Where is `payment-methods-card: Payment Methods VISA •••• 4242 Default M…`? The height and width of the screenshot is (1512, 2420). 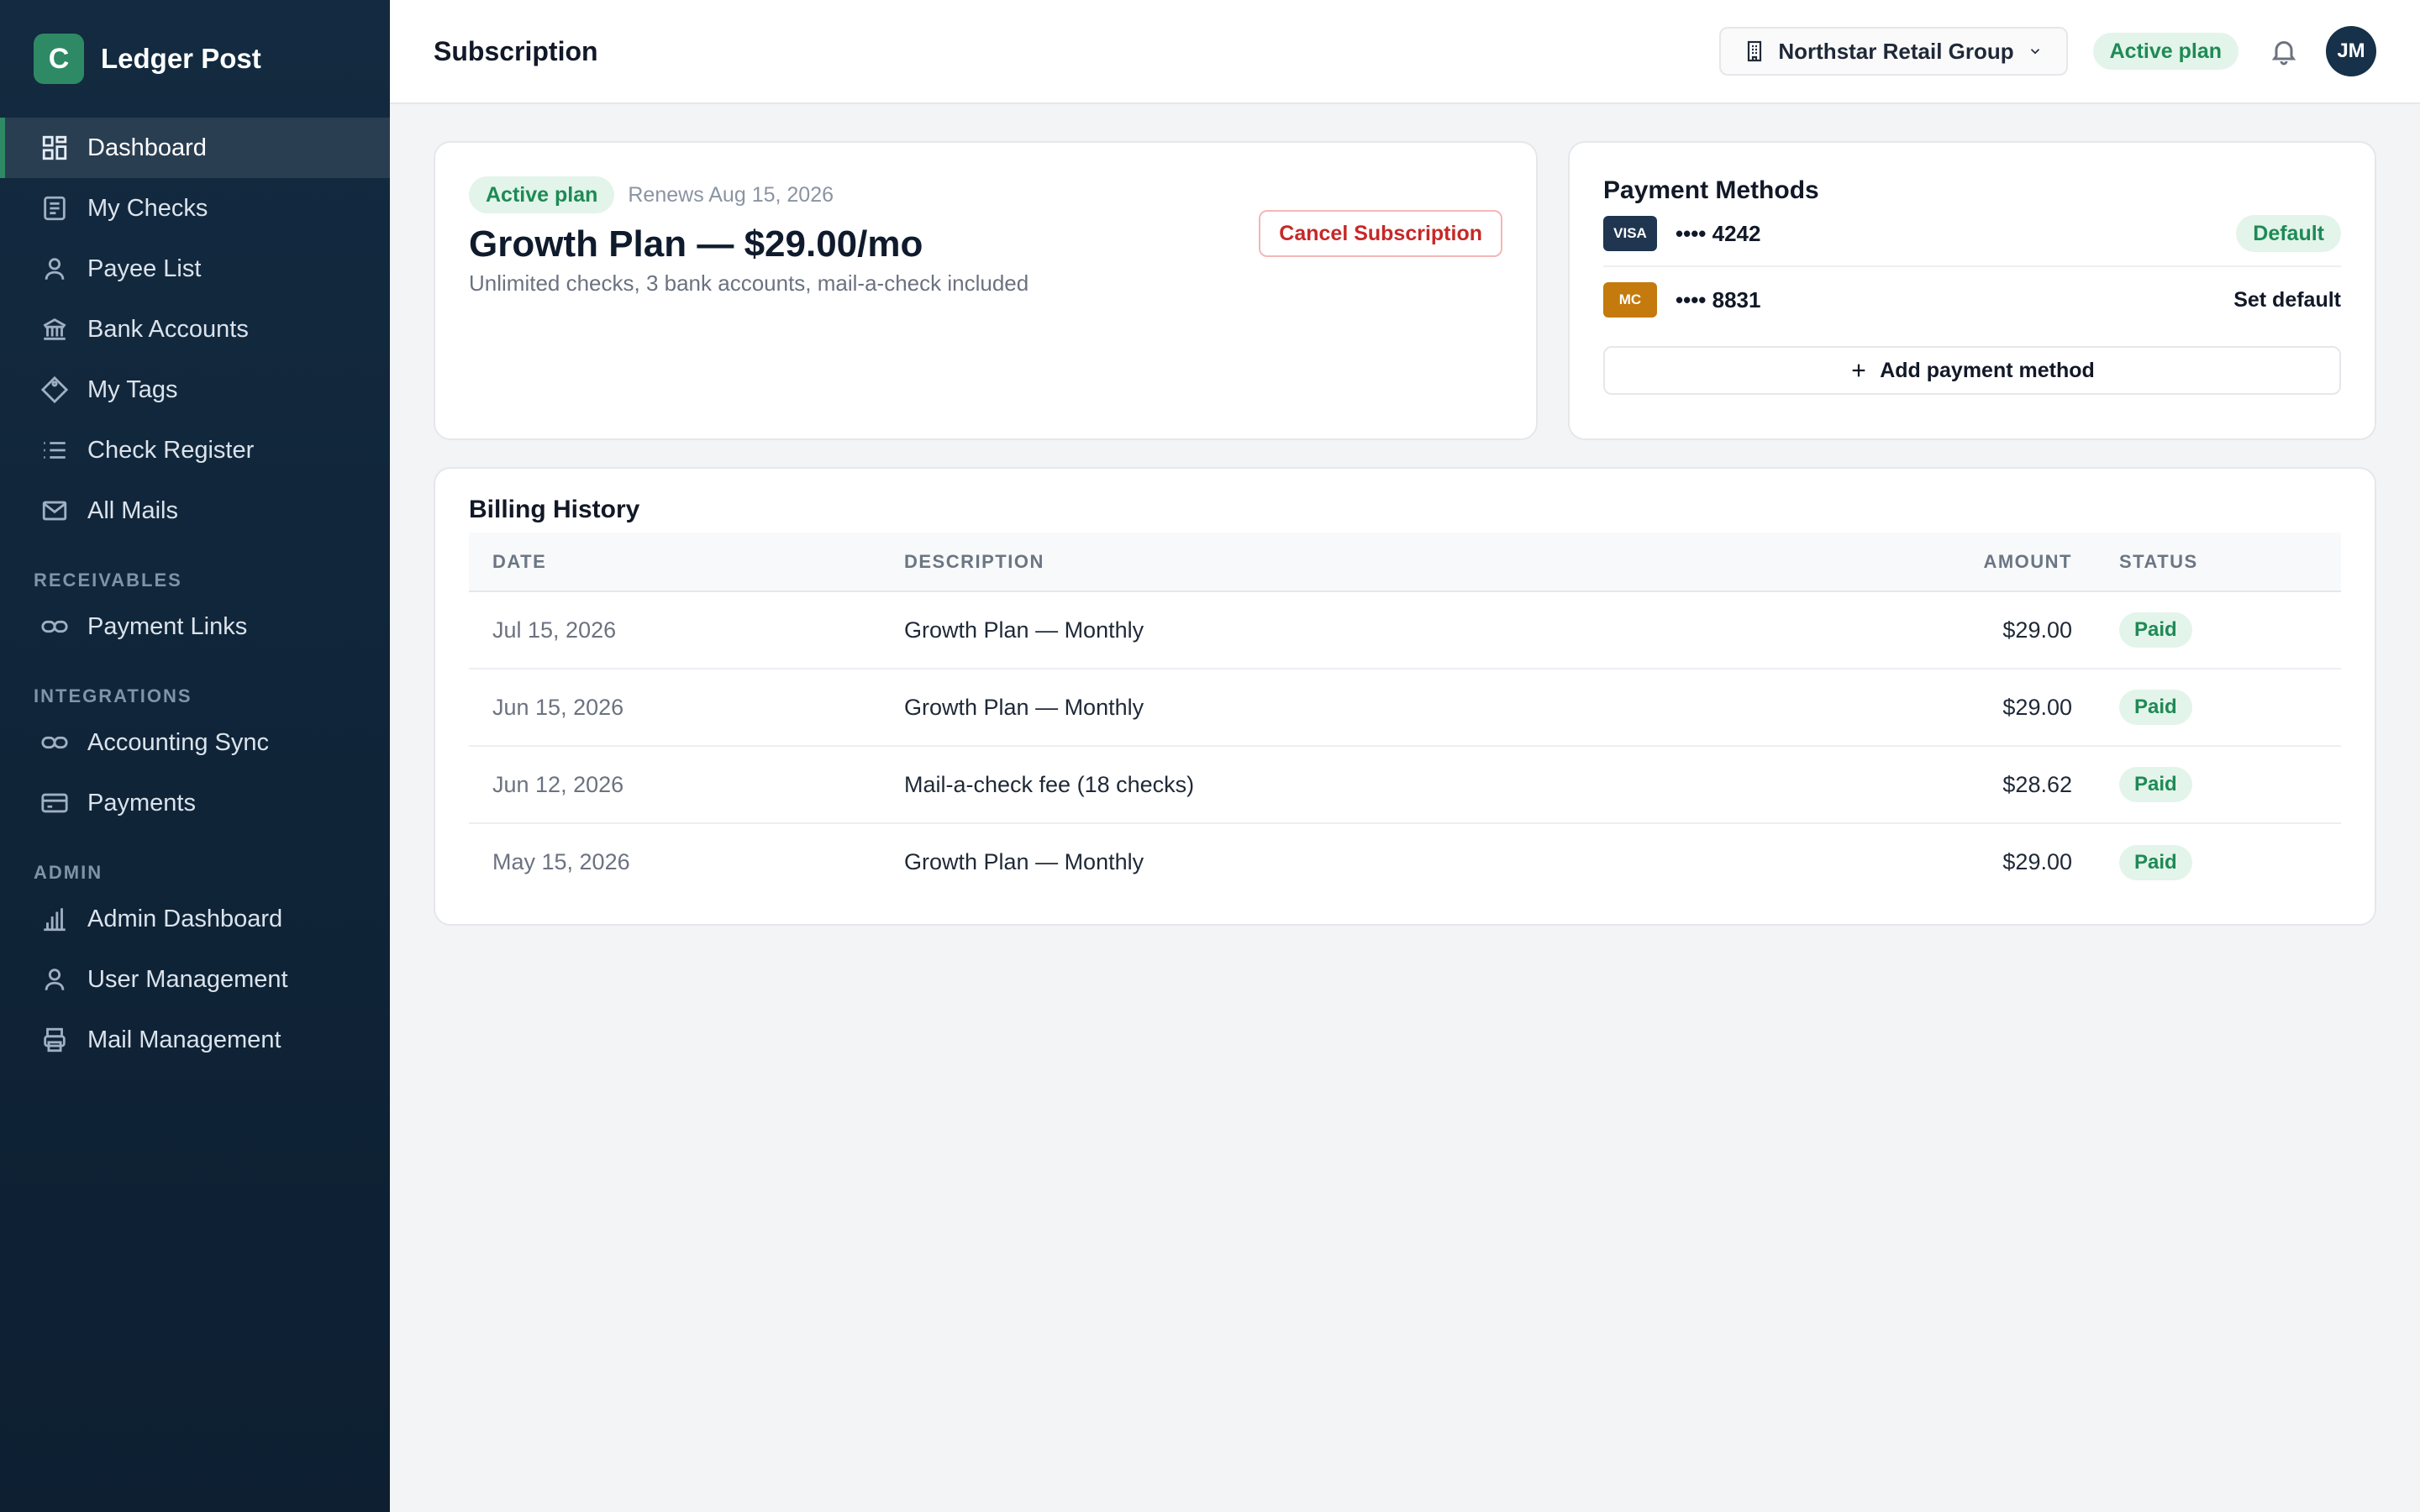
payment-methods-card: Payment Methods VISA •••• 4242 Default M… is located at coordinates (1972, 290).